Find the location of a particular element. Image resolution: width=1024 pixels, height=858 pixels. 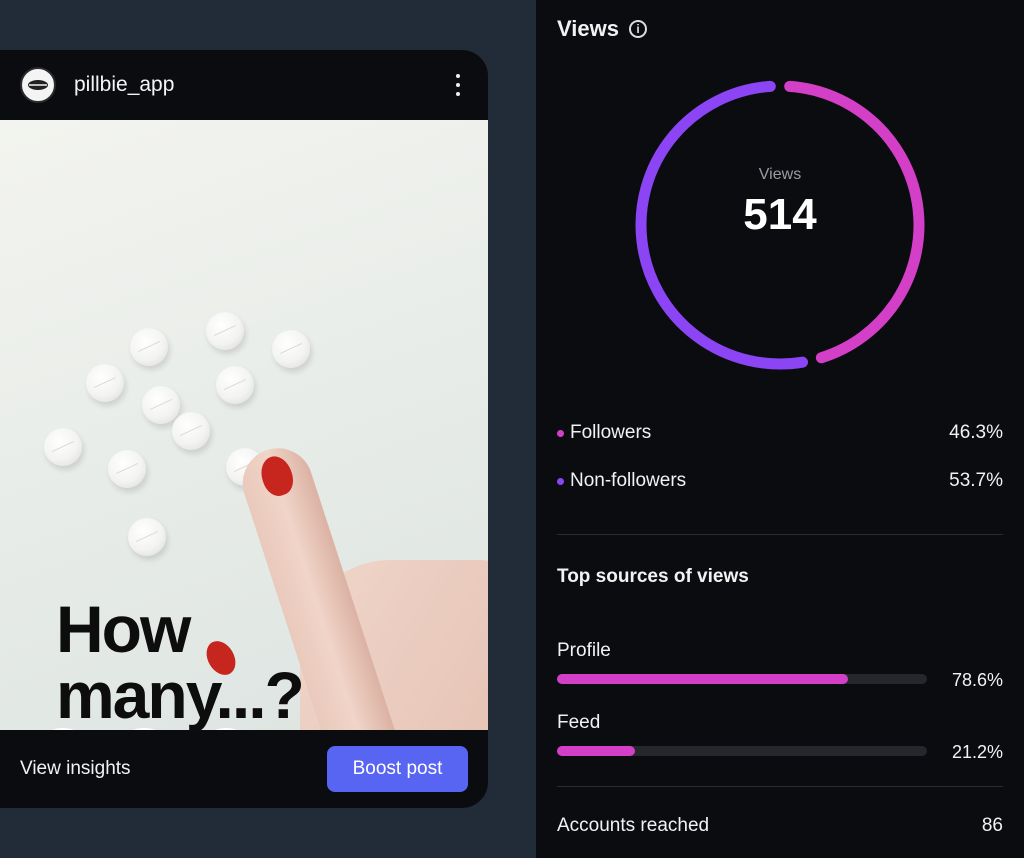

feed-percent: 21.2% is located at coordinates (977, 752).